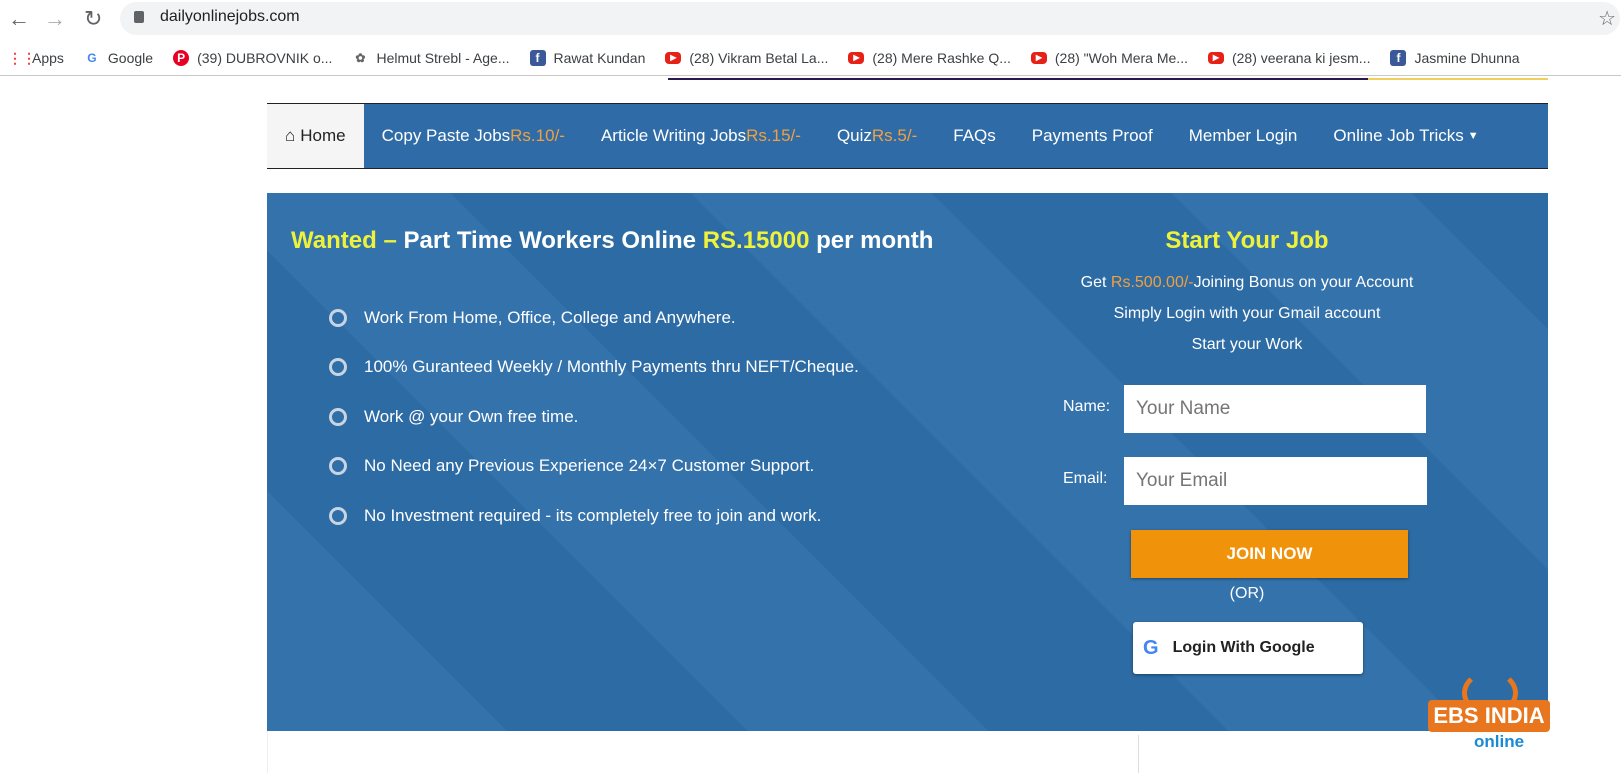 The width and height of the screenshot is (1621, 773). What do you see at coordinates (22, 57) in the screenshot?
I see `apps-grid-icon: ⋮⋮` at bounding box center [22, 57].